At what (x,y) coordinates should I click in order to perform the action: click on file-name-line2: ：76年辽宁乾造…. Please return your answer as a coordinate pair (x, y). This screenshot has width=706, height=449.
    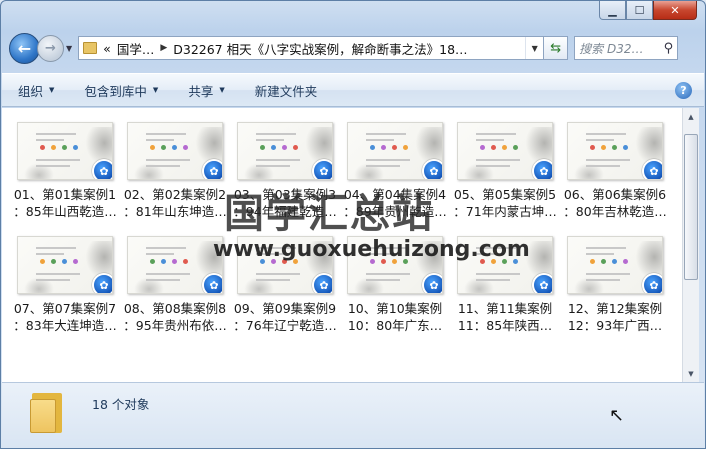
    Looking at the image, I should click on (285, 325).